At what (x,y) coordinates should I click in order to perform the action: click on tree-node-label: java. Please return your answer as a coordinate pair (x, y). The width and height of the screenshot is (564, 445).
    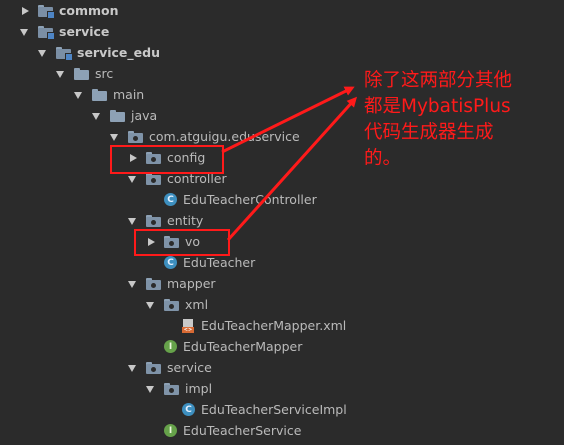
    Looking at the image, I should click on (144, 115).